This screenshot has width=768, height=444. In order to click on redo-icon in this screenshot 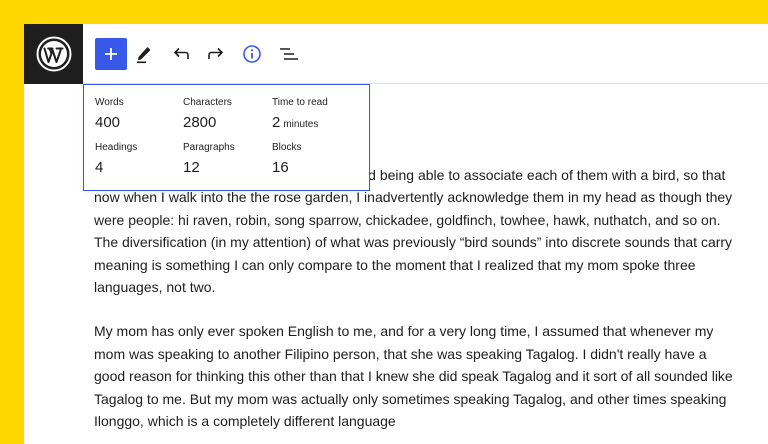, I will do `click(216, 53)`.